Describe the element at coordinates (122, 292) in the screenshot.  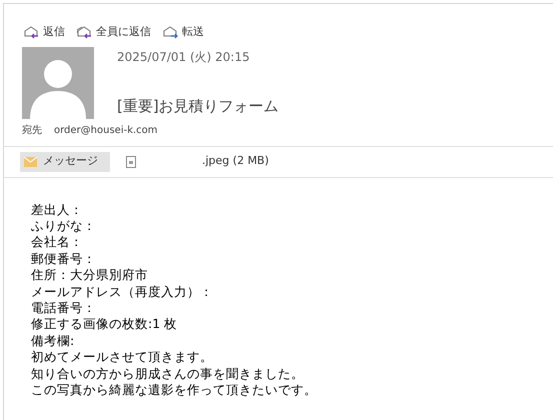
I see `body-line: メールアドレス（再度入力）：` at that location.